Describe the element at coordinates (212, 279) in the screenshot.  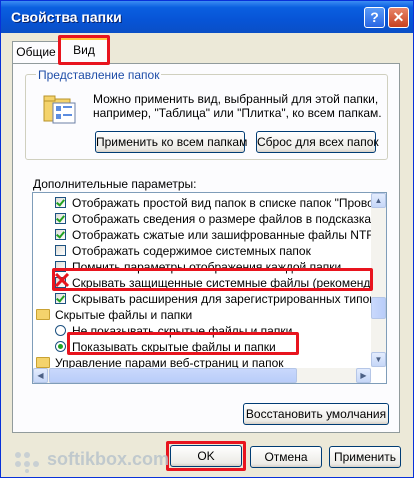
I see `hide-protected-files-highlight` at that location.